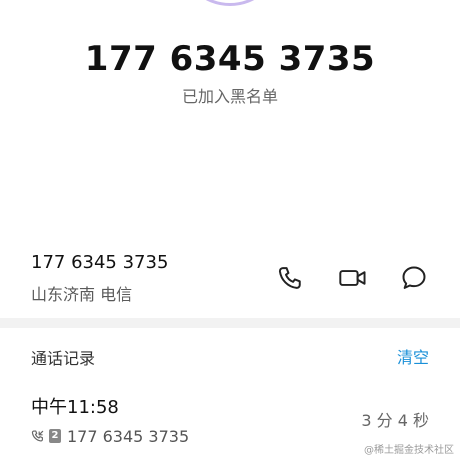  I want to click on watermark: @稀土掘金技术社区, so click(409, 450).